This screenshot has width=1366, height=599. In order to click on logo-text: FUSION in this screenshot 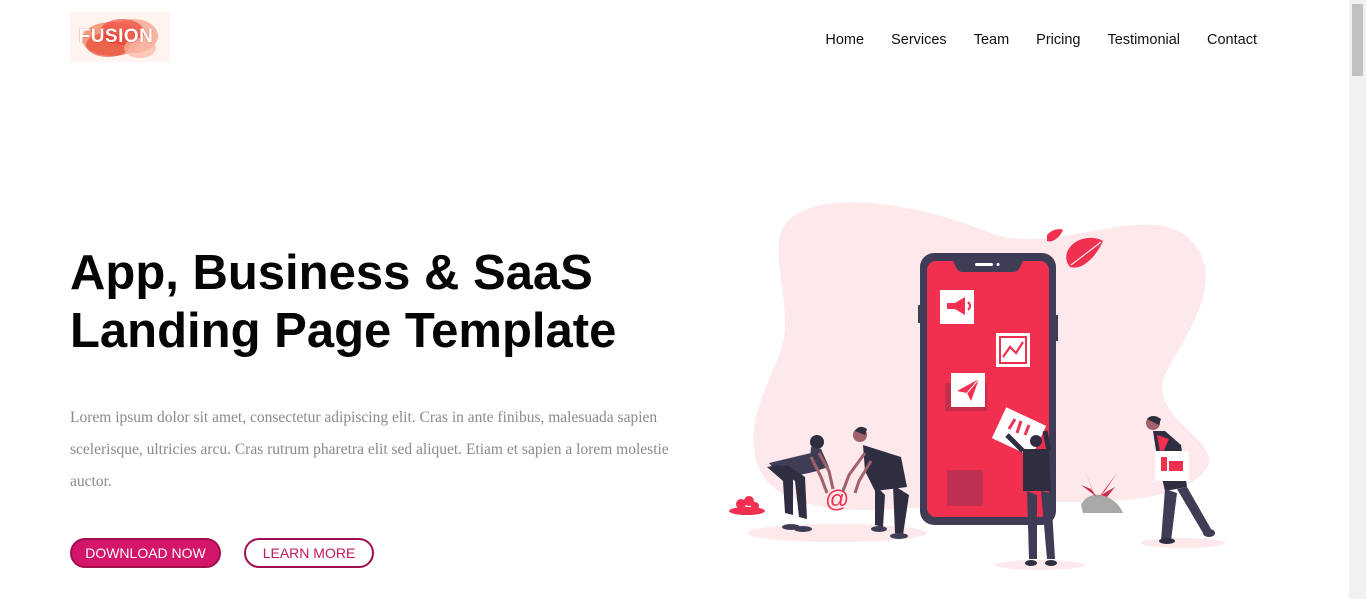, I will do `click(116, 36)`.